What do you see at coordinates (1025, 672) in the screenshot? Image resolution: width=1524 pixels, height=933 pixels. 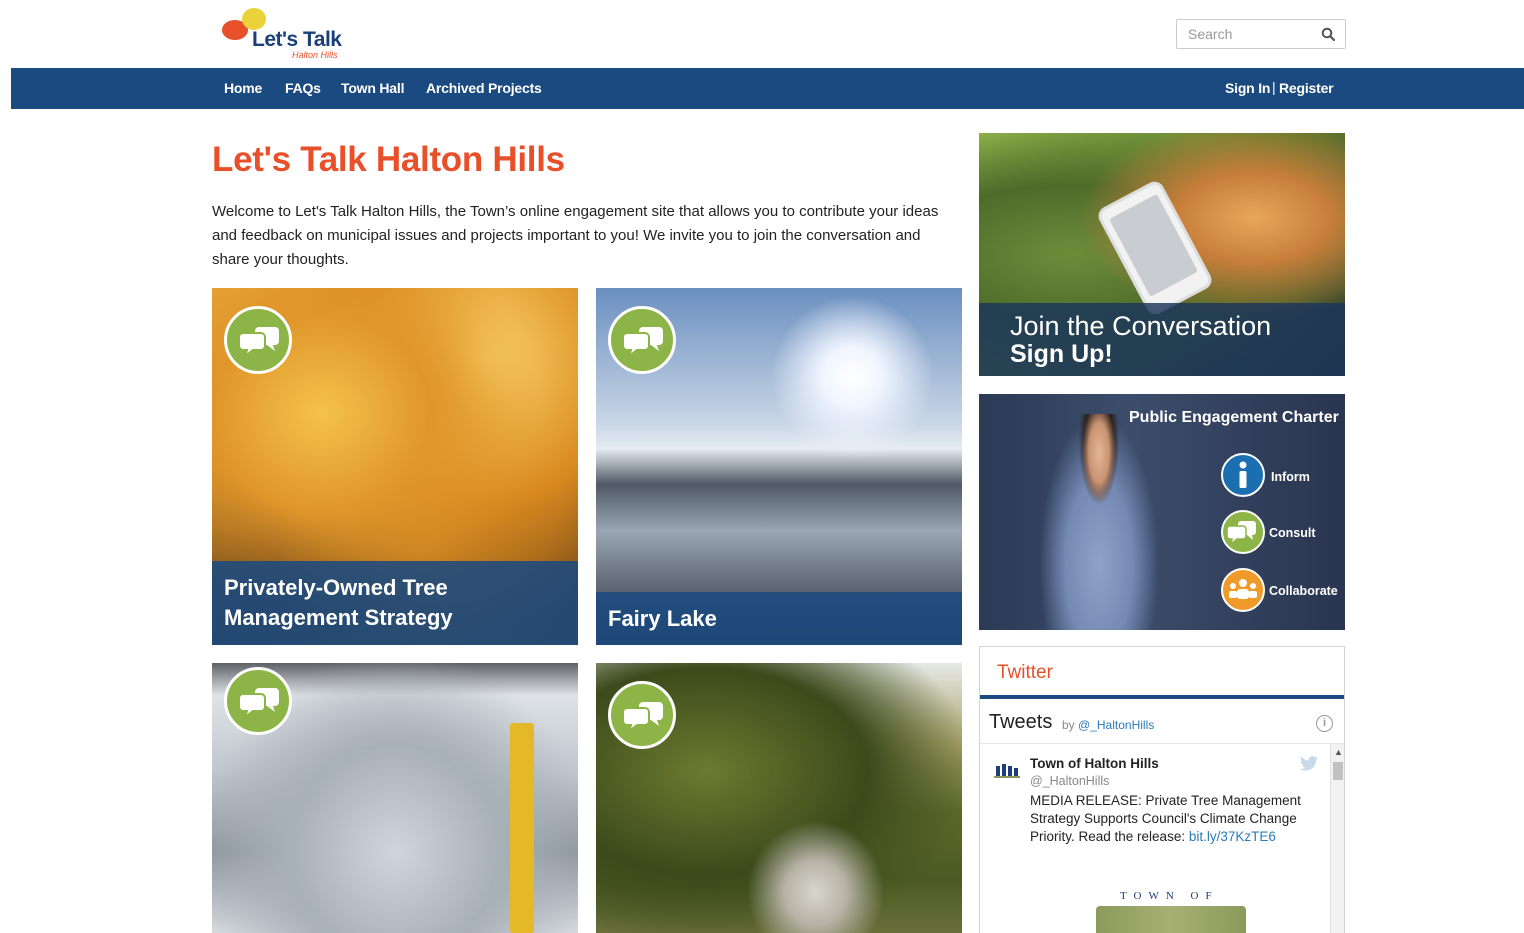 I see `twitter-heading: Twitter` at bounding box center [1025, 672].